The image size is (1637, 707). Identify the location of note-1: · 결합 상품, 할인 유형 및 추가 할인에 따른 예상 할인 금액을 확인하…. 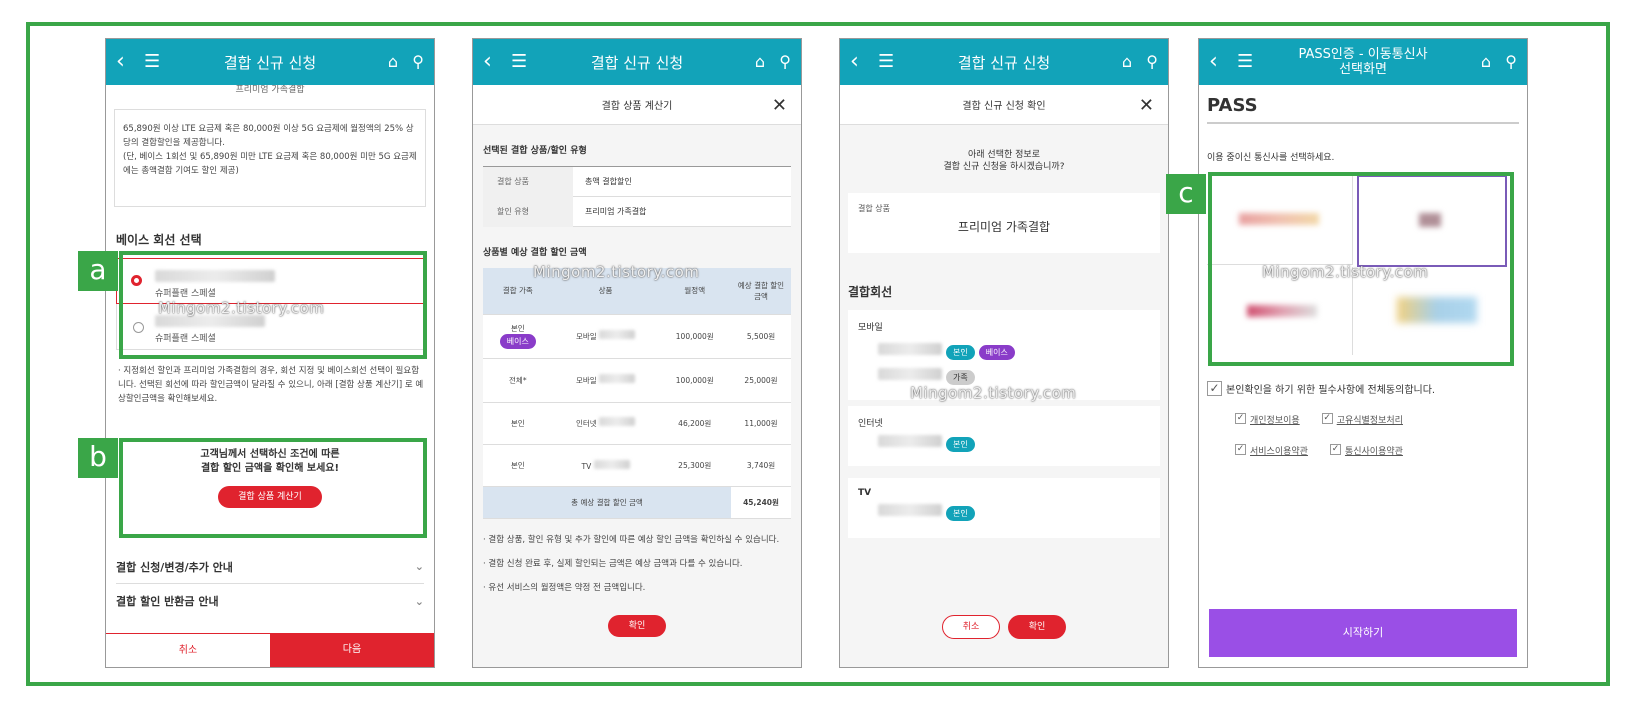
(631, 539).